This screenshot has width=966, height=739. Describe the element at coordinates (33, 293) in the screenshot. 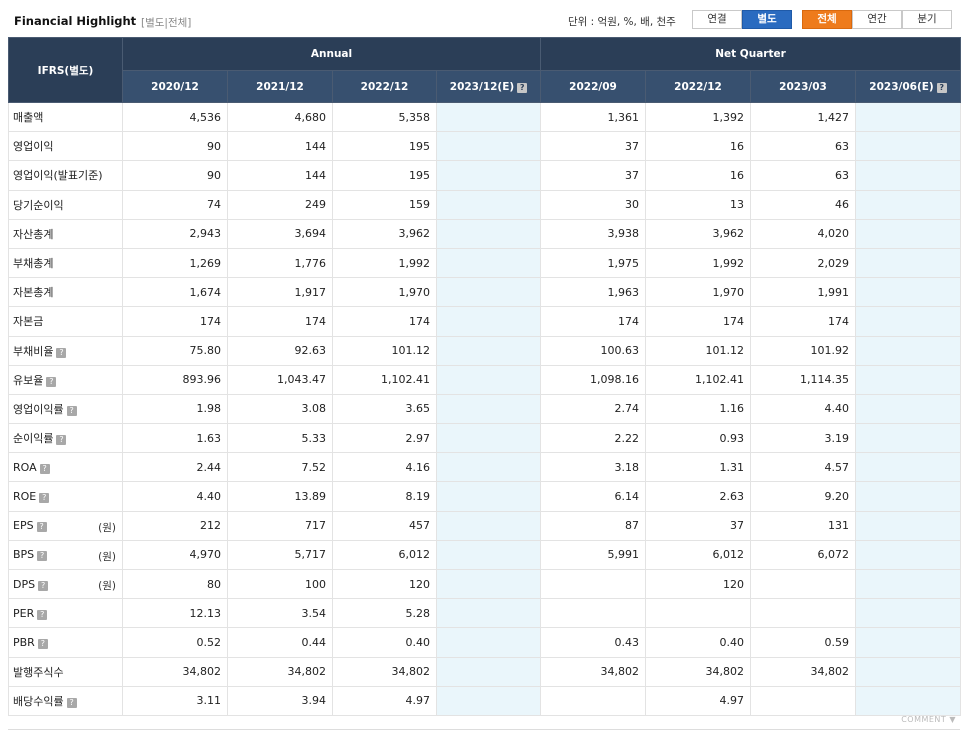

I see `row-label: 자본총계` at that location.